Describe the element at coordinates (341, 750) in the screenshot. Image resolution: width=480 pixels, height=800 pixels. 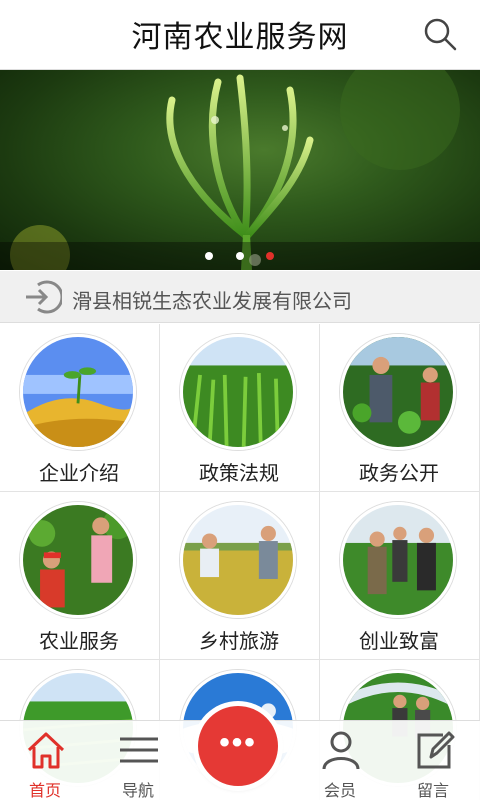
I see `user-icon` at that location.